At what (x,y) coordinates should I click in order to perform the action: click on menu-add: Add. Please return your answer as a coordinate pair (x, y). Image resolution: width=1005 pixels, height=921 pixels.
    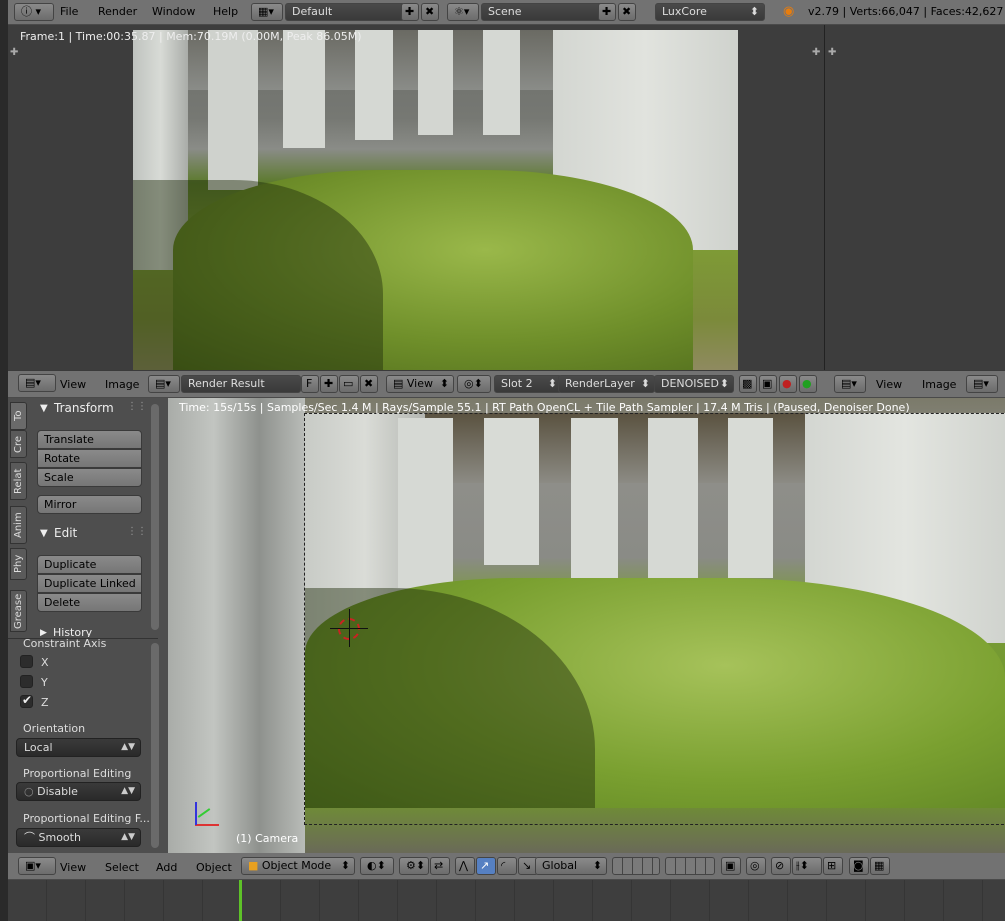
    Looking at the image, I should click on (166, 868).